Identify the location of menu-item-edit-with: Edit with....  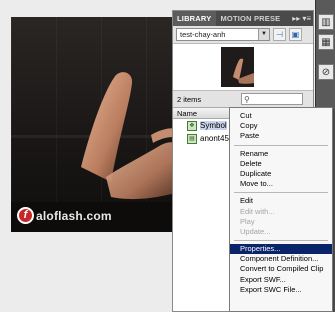
(257, 211).